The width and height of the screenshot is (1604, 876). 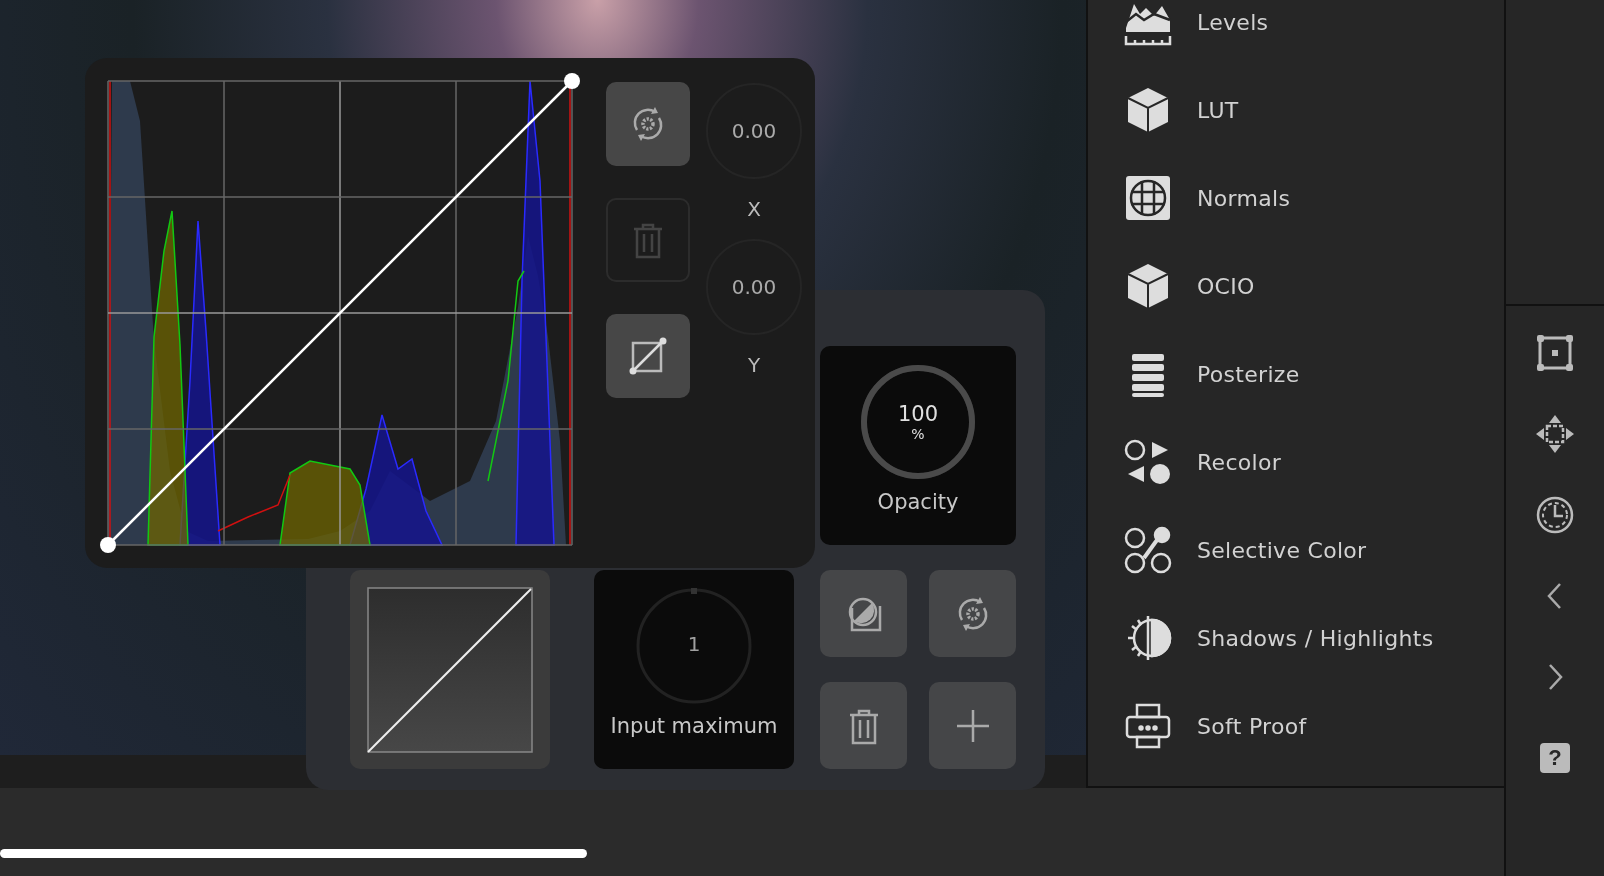 What do you see at coordinates (1555, 433) in the screenshot?
I see `move-icon` at bounding box center [1555, 433].